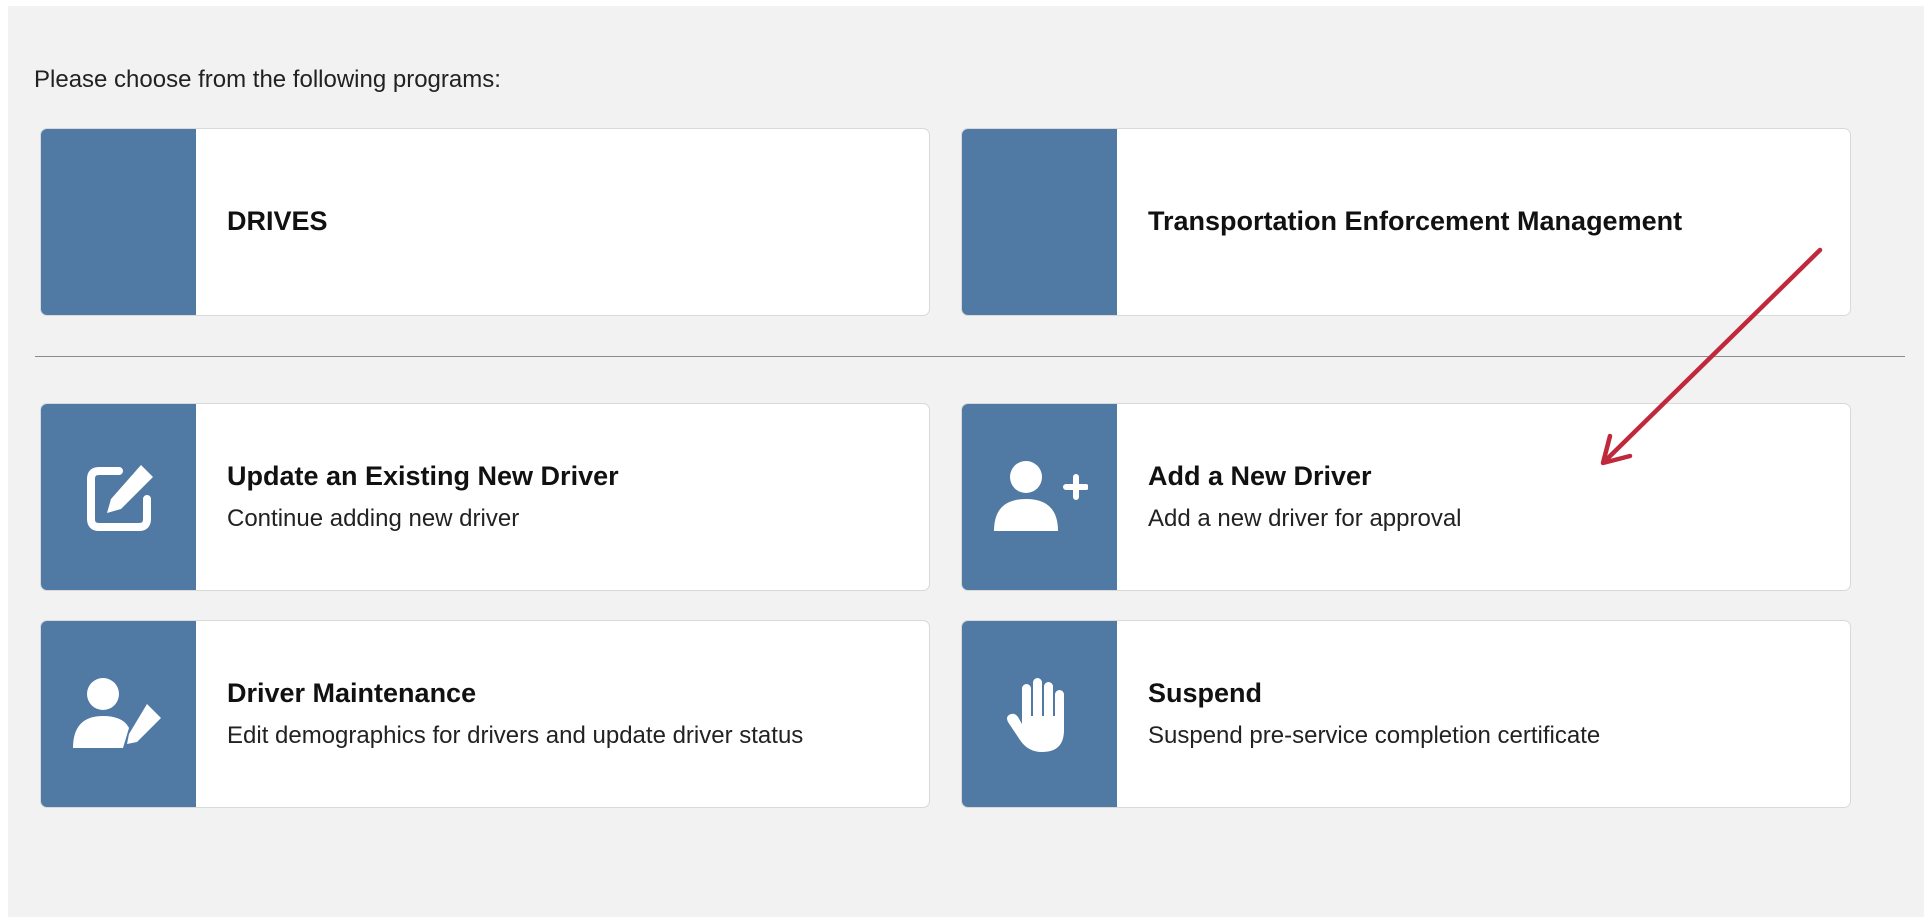  I want to click on program-tile-transportation-enforcement: Transportation Enforcement Management, so click(1406, 222).